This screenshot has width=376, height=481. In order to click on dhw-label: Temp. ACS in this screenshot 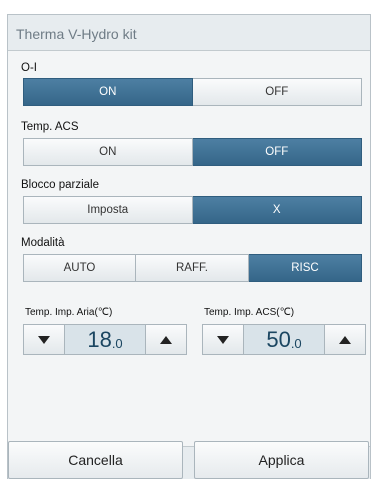, I will do `click(50, 127)`.